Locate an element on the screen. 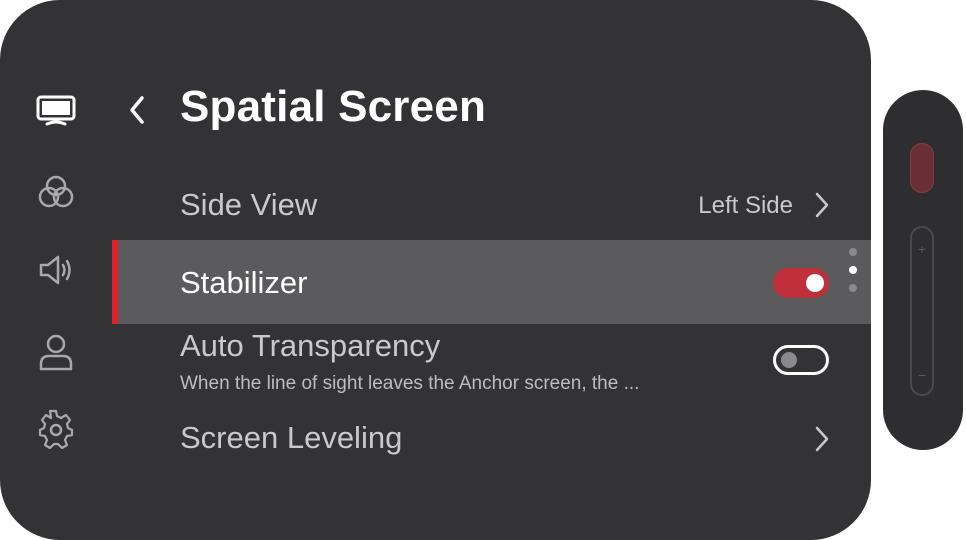  plus-icon: + is located at coordinates (922, 249).